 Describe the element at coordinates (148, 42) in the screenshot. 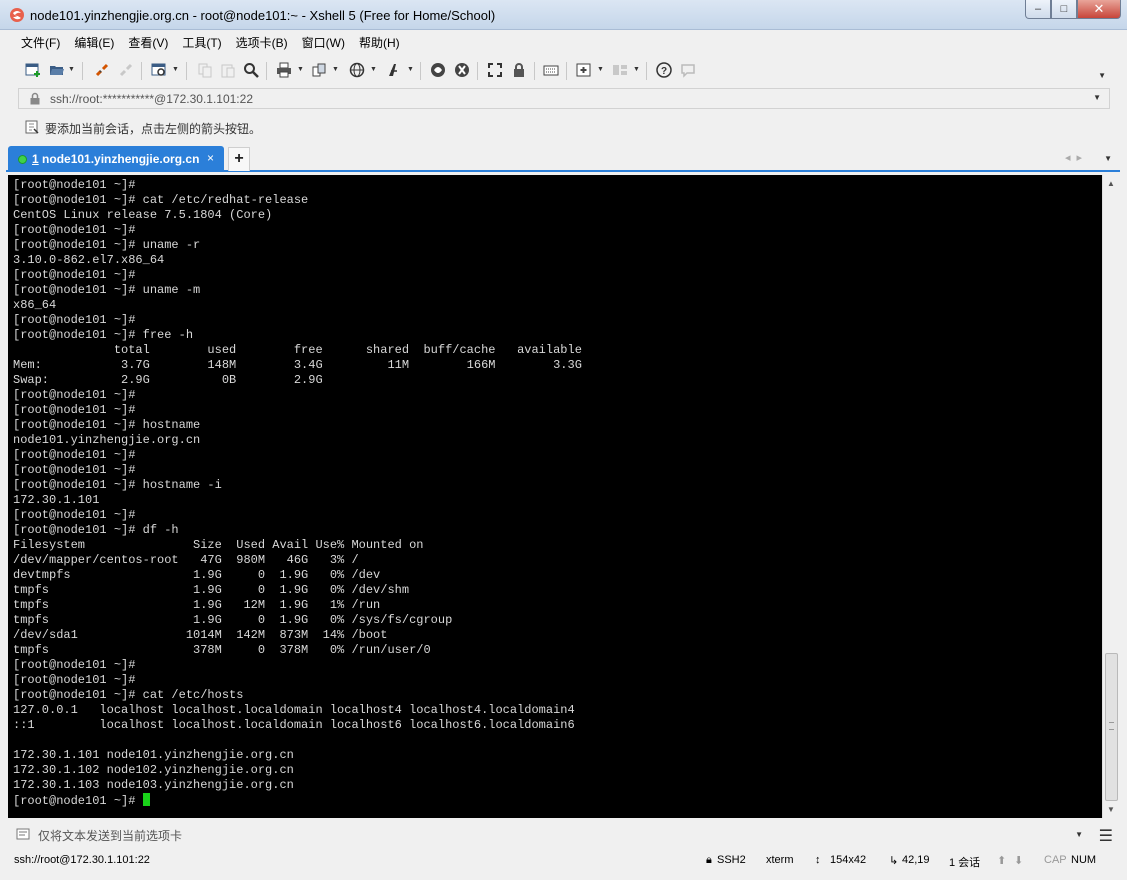

I see `menu-view: 查看(V)` at that location.